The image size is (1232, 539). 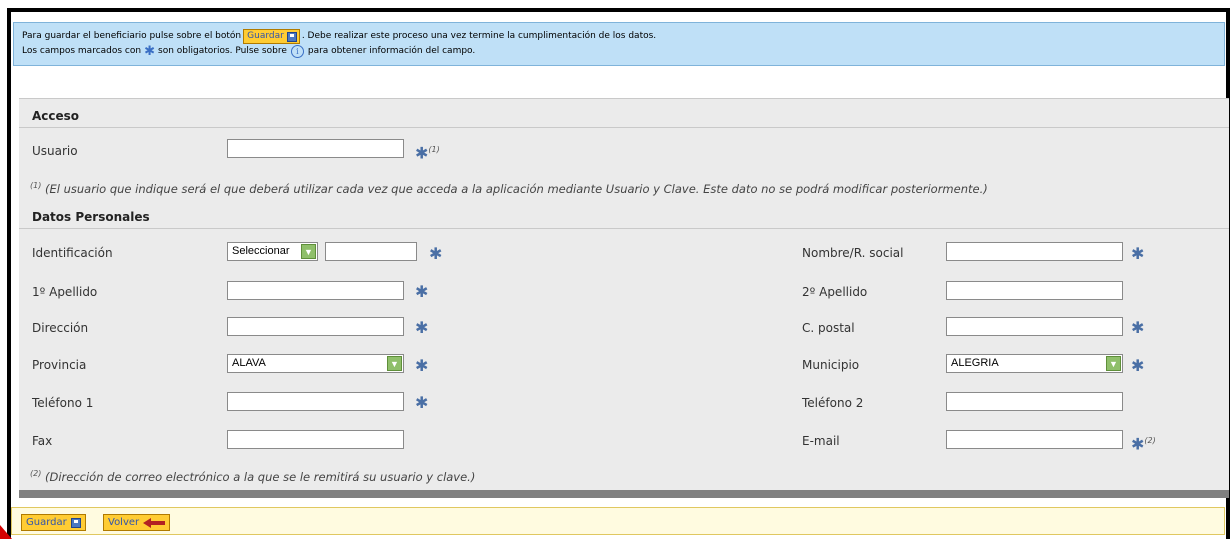 What do you see at coordinates (434, 149) in the screenshot?
I see `note-mark-1: (1)` at bounding box center [434, 149].